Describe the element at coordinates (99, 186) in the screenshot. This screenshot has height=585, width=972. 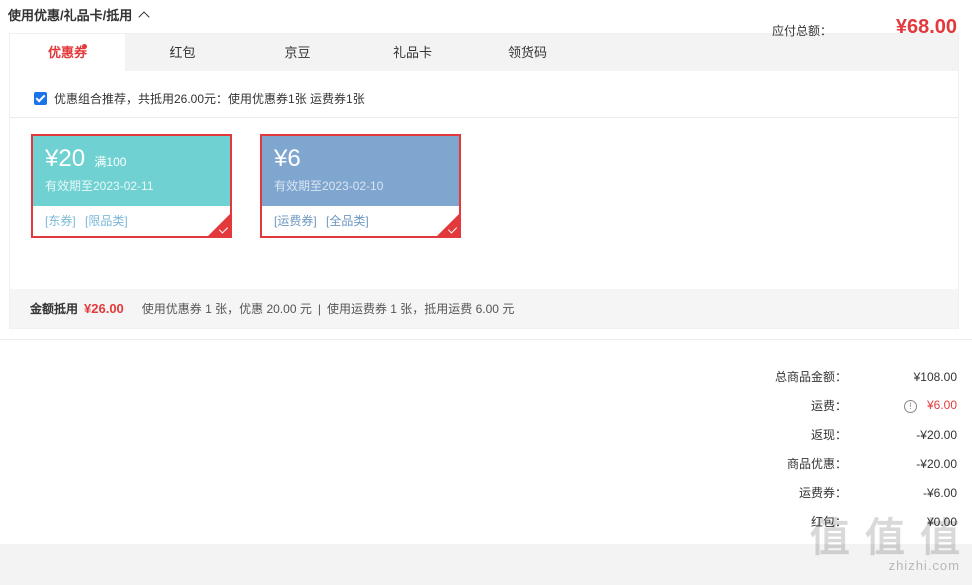
I see `coupon-validity: 有效期至2023-02-11` at that location.